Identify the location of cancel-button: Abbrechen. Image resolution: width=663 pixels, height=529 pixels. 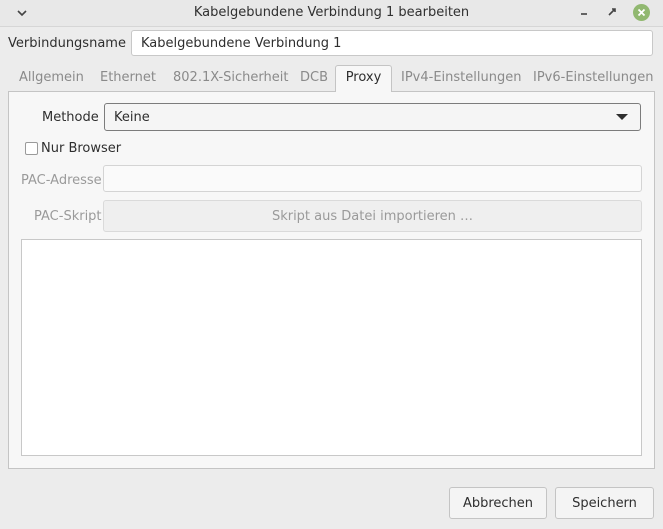
(498, 503).